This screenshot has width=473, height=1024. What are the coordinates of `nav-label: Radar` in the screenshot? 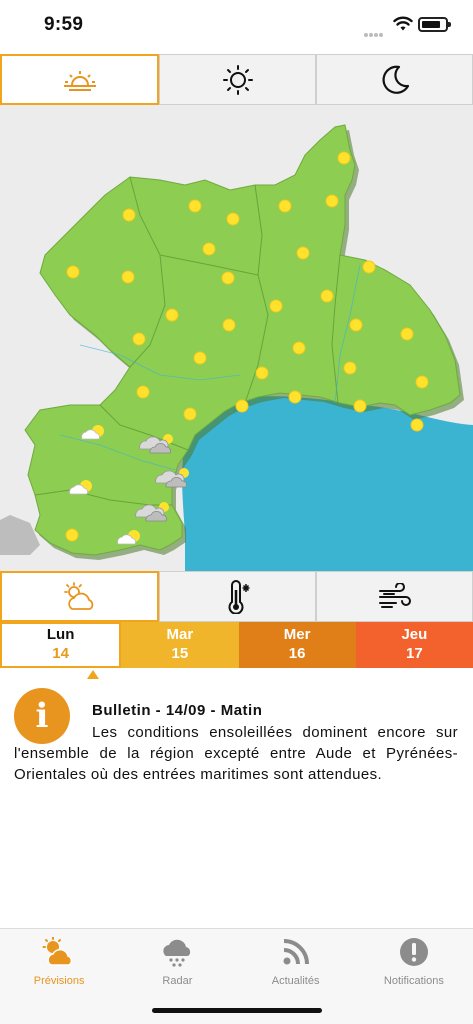 It's located at (177, 981).